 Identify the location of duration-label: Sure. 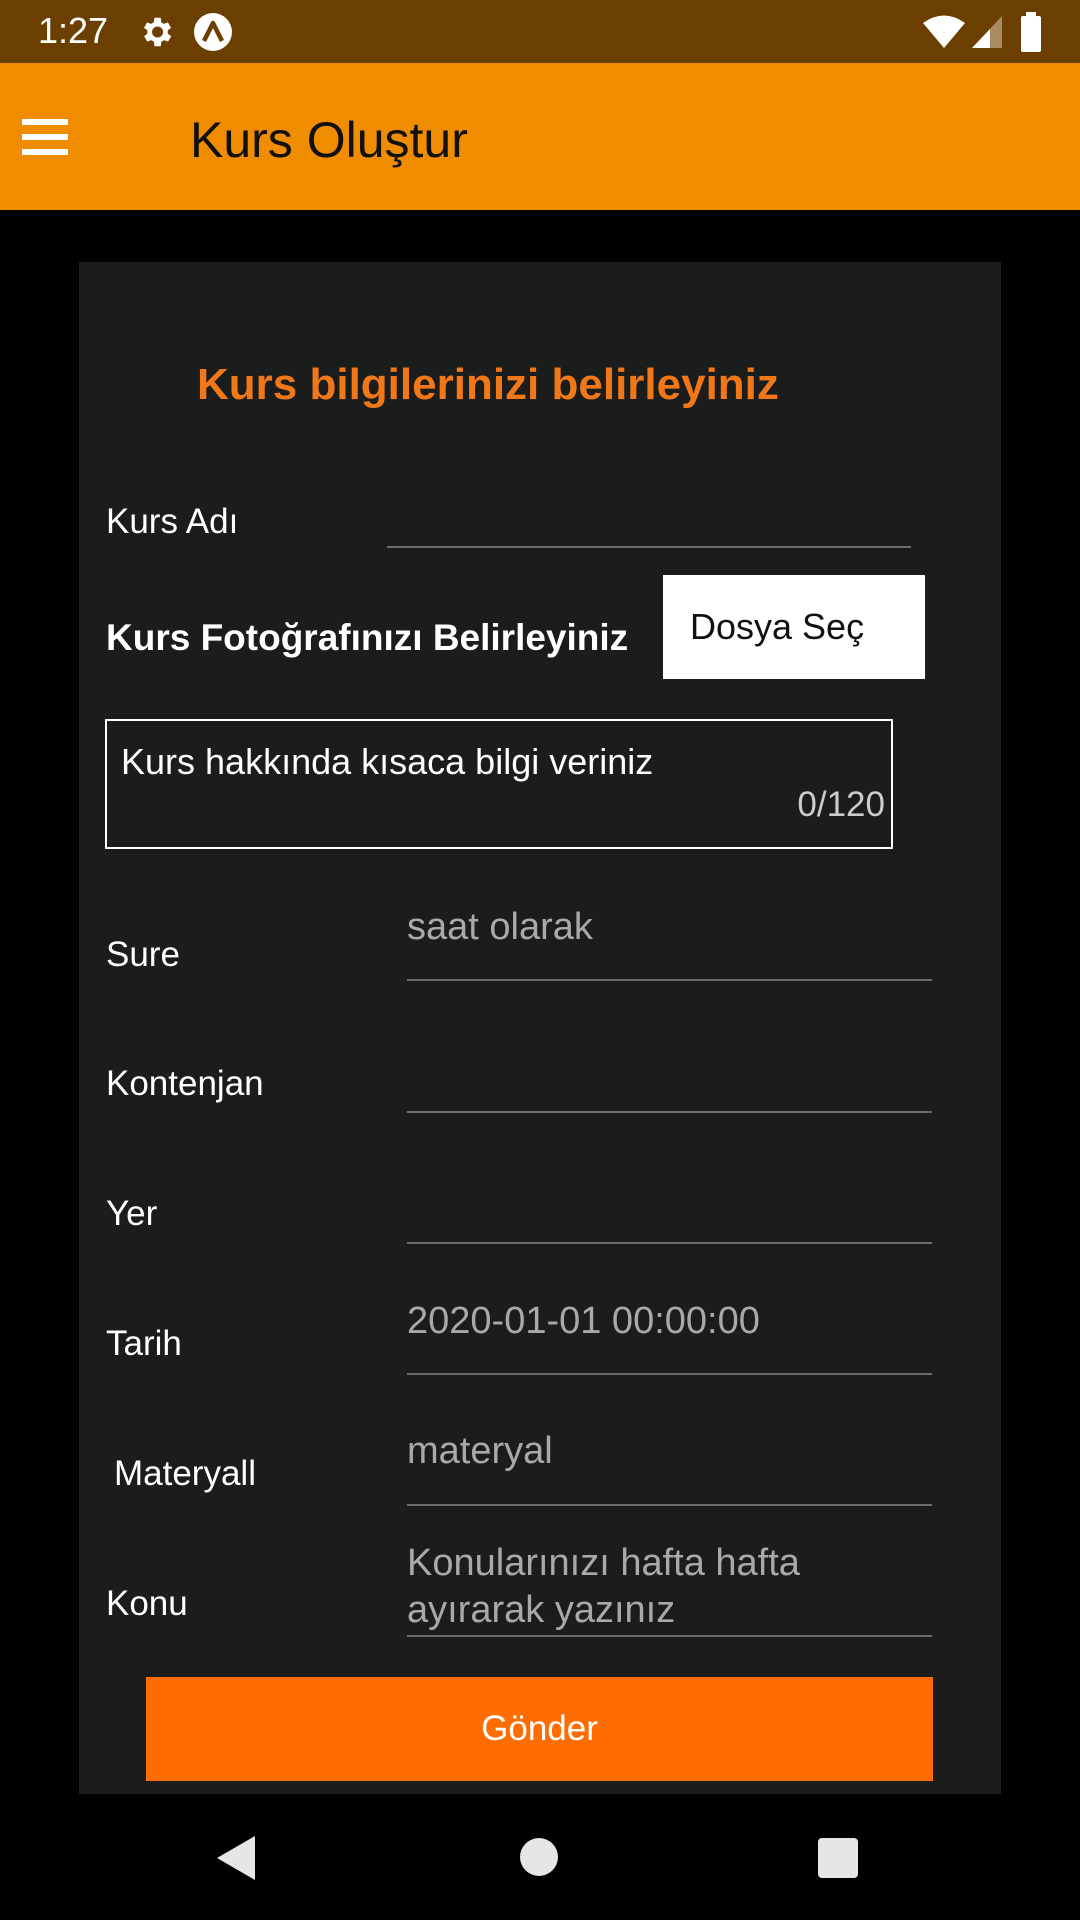
(143, 954).